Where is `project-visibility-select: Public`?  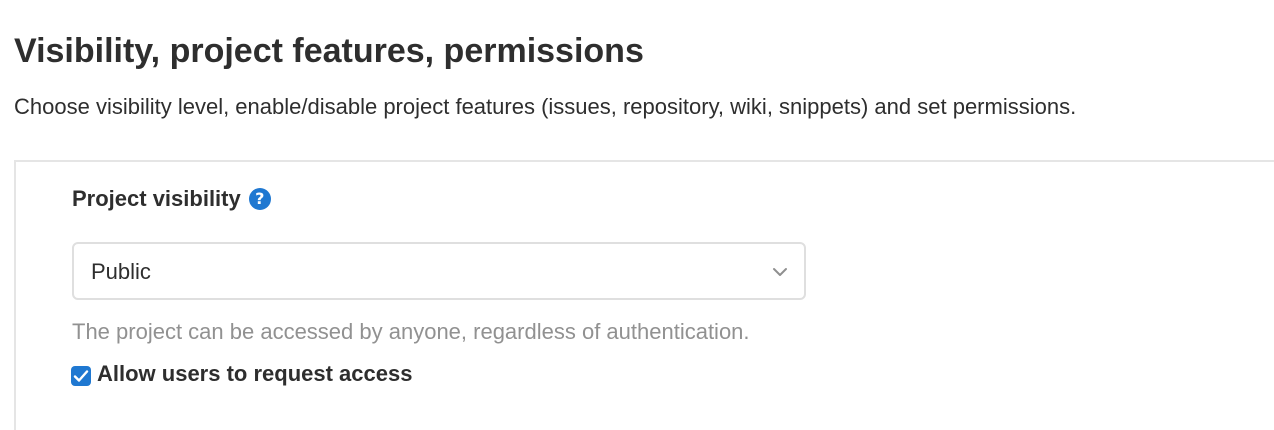 project-visibility-select: Public is located at coordinates (439, 271).